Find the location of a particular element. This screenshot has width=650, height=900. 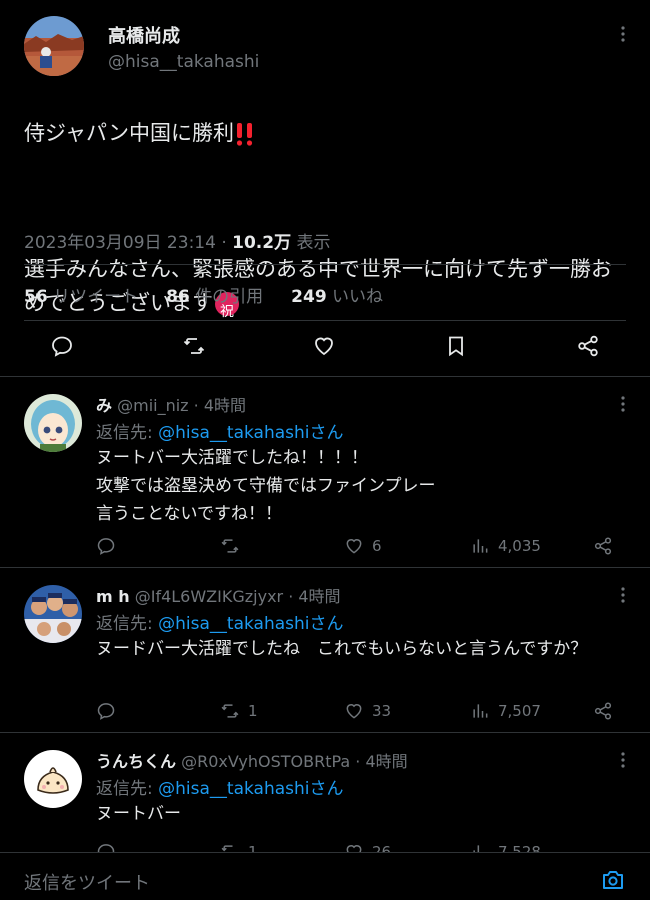

reply-author-name: み is located at coordinates (104, 405).